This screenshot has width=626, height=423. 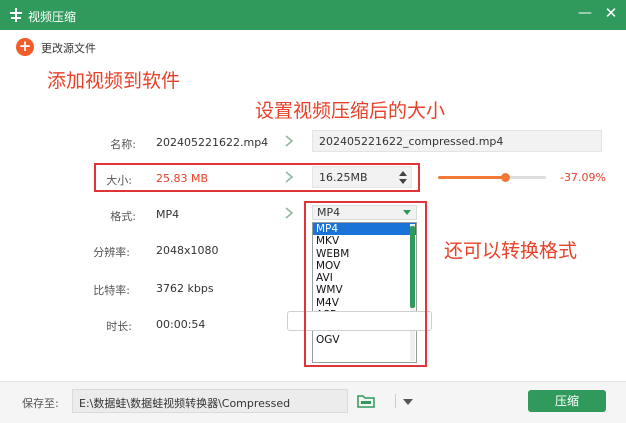 I want to click on save-path-field: E:\数据蛙\数据蛙视频转换器\Compressed, so click(x=242, y=401).